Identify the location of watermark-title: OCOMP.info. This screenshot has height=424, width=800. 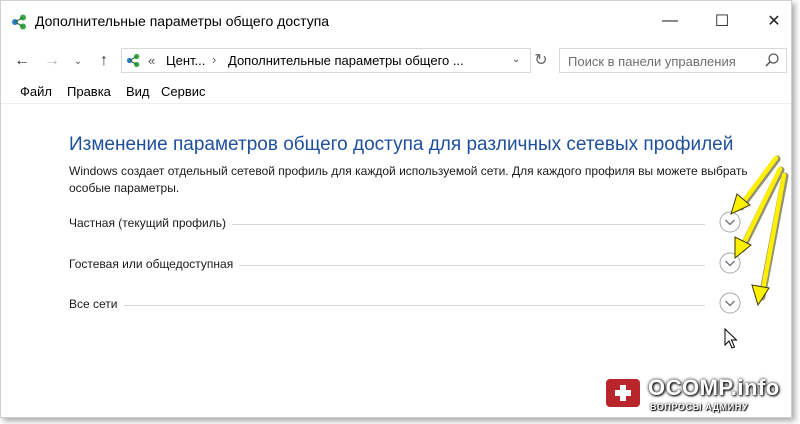
(714, 387).